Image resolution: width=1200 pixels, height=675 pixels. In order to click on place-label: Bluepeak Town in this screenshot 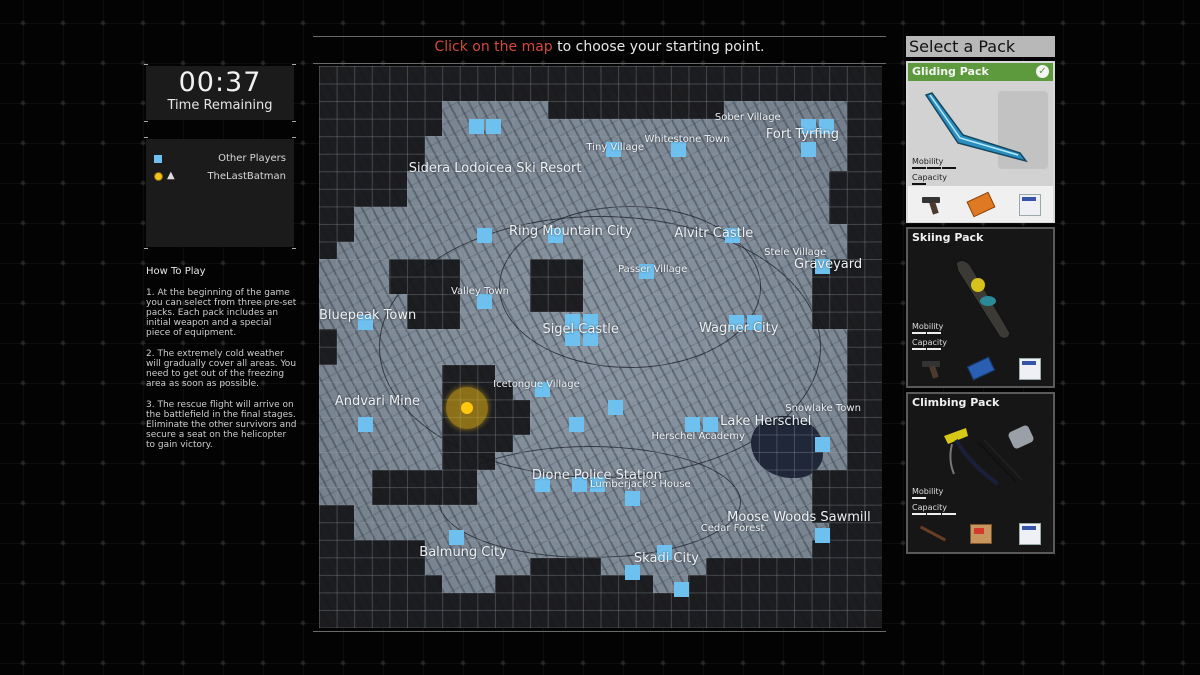, I will do `click(368, 316)`.